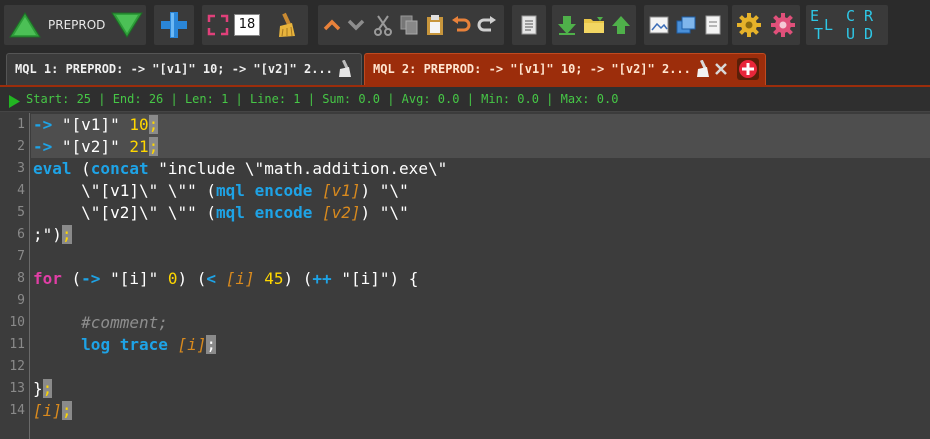 The image size is (930, 439). I want to click on code-line: #comment;, so click(100, 323).